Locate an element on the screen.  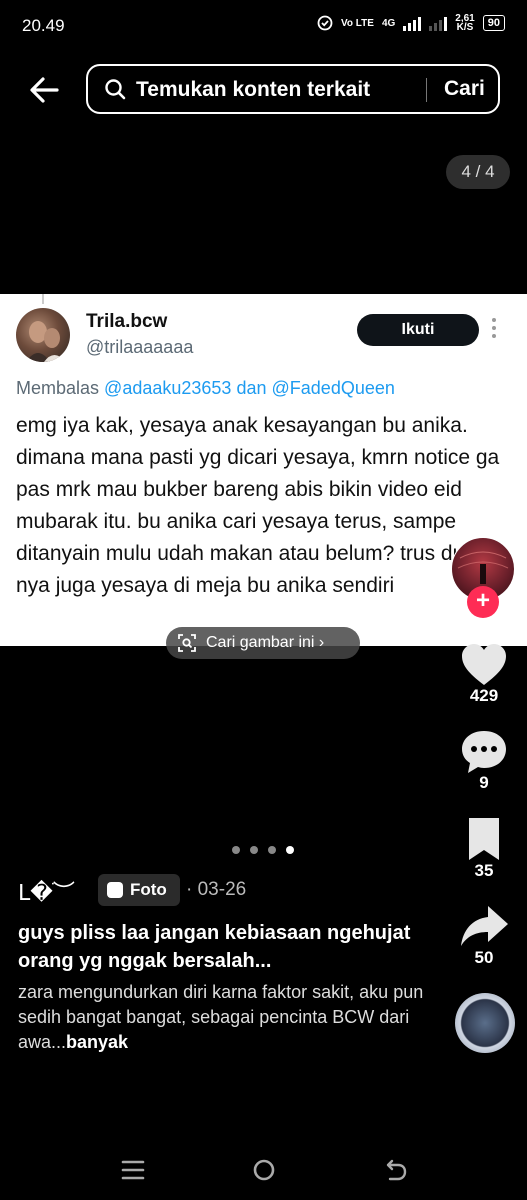
arrow-left-icon is located at coordinates (44, 90).